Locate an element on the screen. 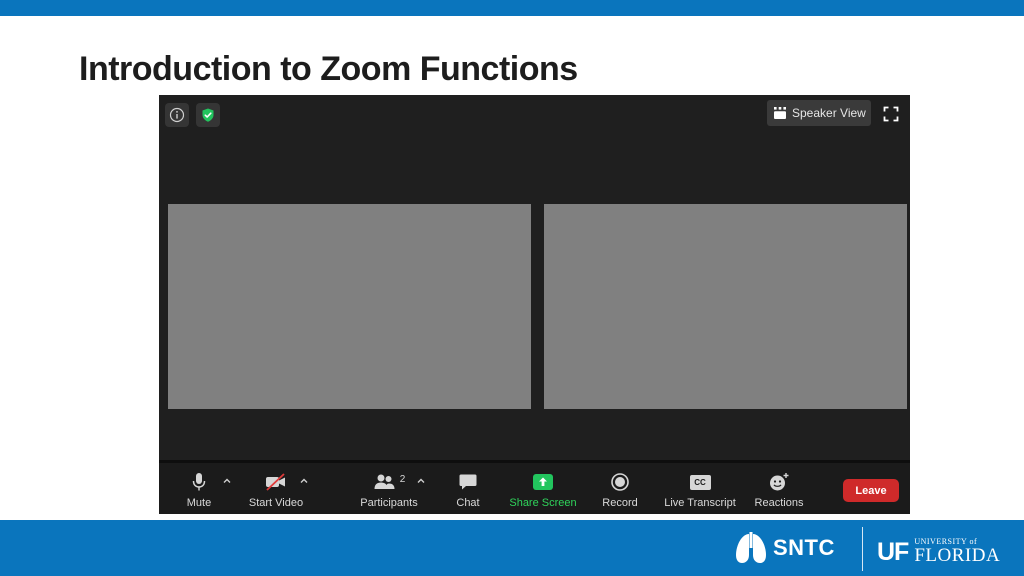 This screenshot has width=1024, height=576. slide-title: Introduction to Zoom Functions is located at coordinates (328, 69).